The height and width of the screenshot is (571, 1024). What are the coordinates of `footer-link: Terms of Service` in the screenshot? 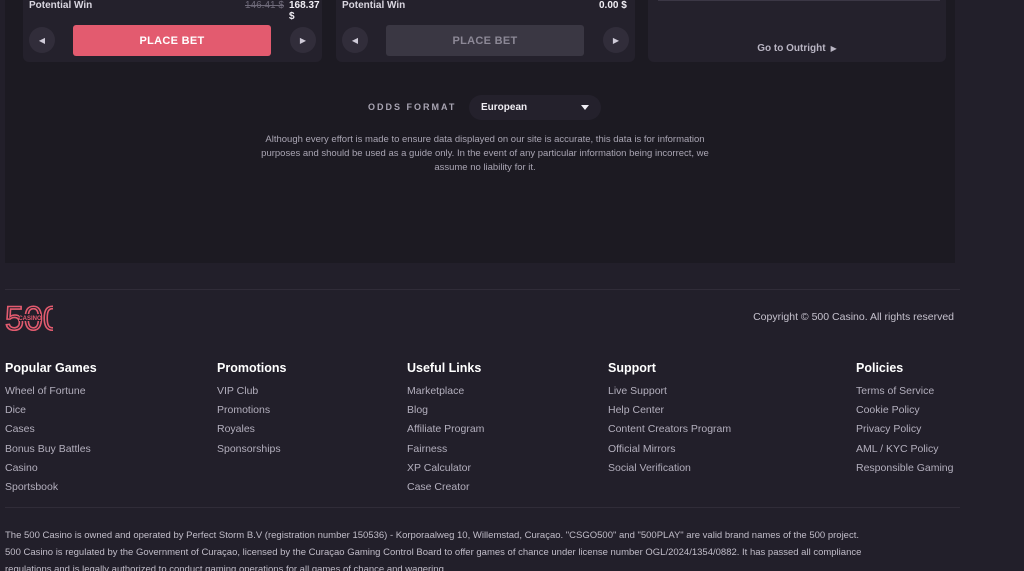 It's located at (904, 391).